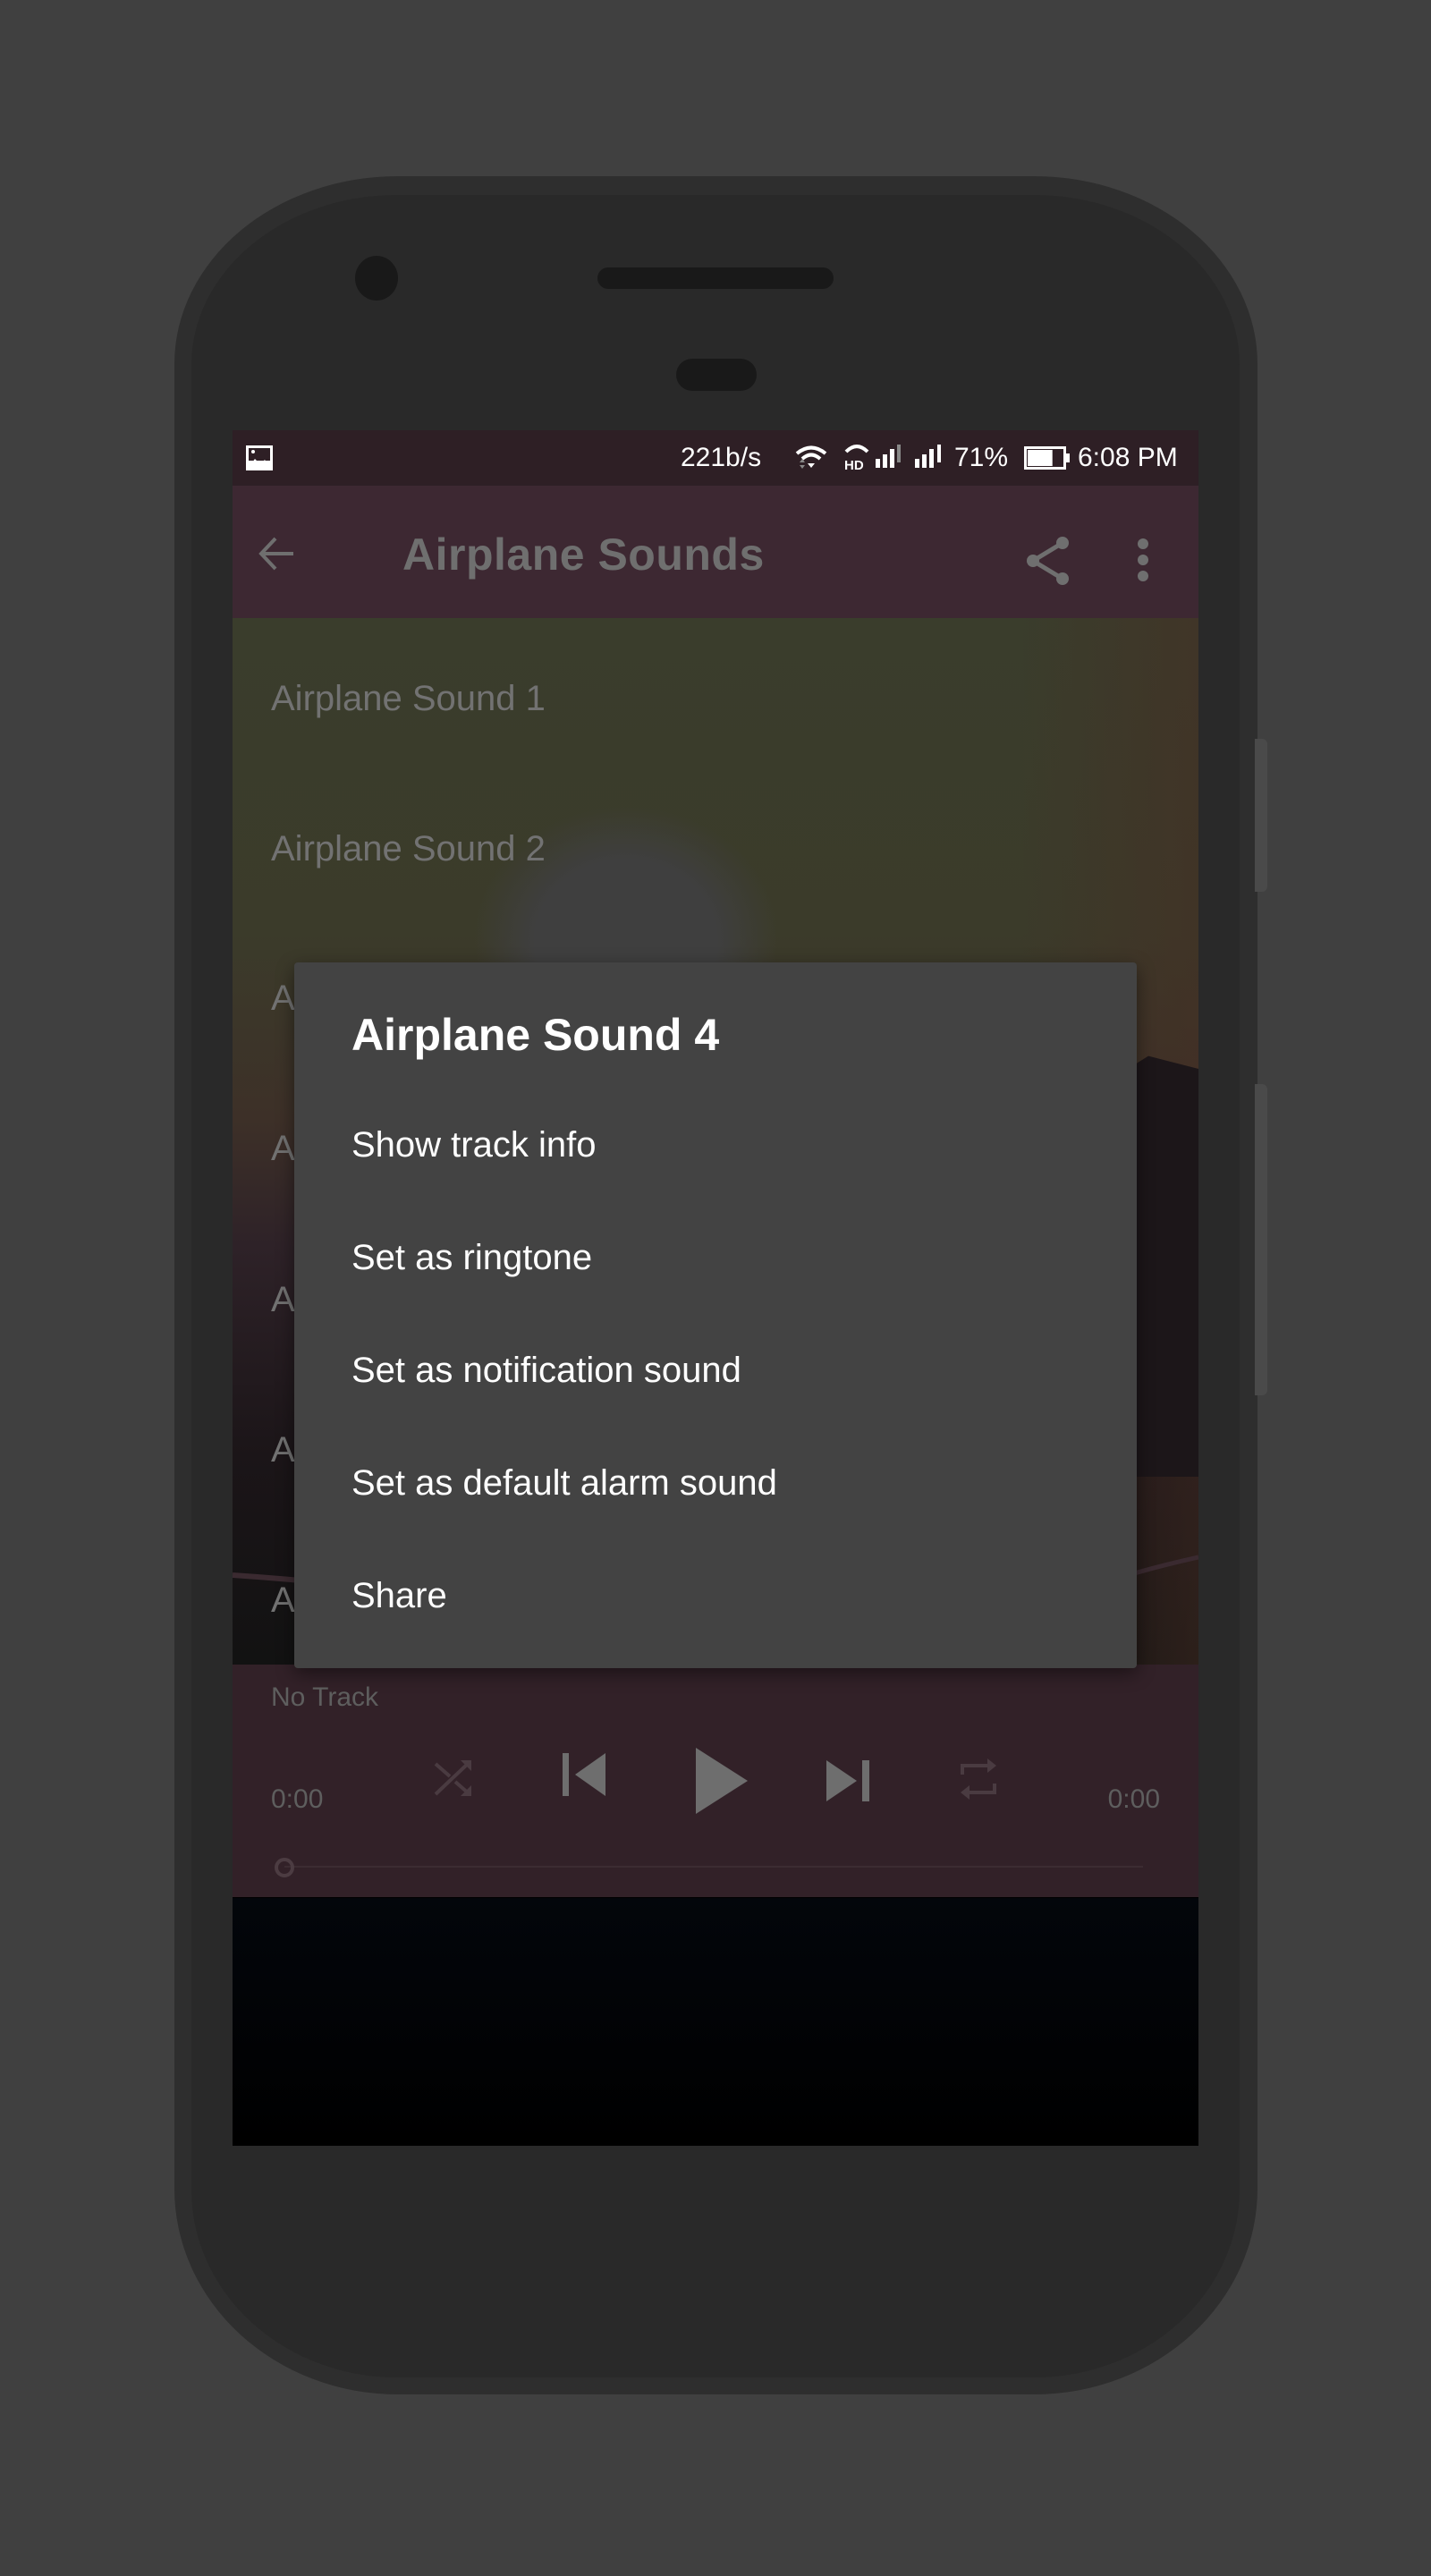 The height and width of the screenshot is (2576, 1431). Describe the element at coordinates (408, 849) in the screenshot. I see `list-item: Airplane Sound 2` at that location.